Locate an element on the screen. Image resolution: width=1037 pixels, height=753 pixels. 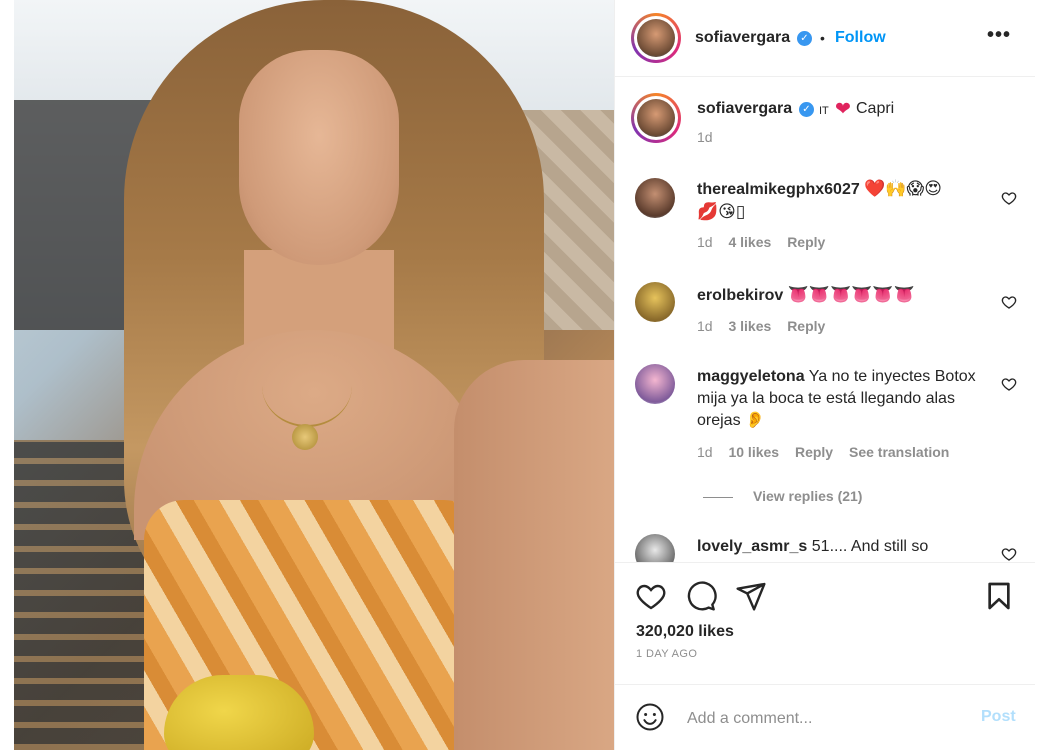
replies-line is located at coordinates (718, 497).